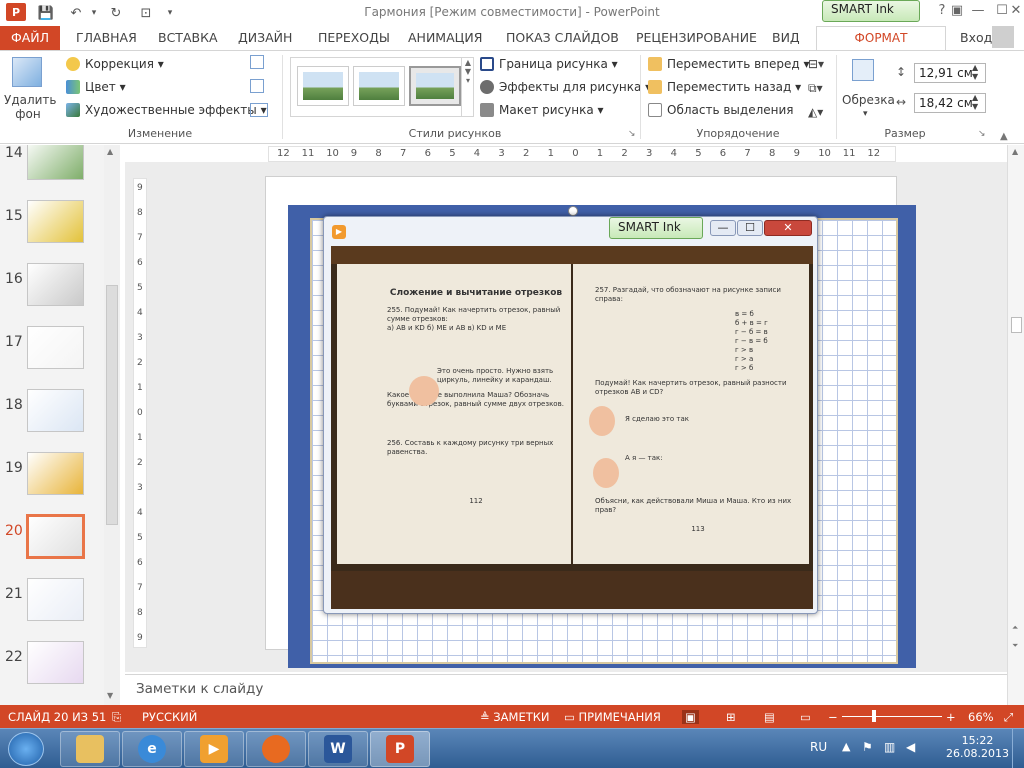 The height and width of the screenshot is (768, 1024). Describe the element at coordinates (76, 13) in the screenshot. I see `undo-icon: ↶` at that location.